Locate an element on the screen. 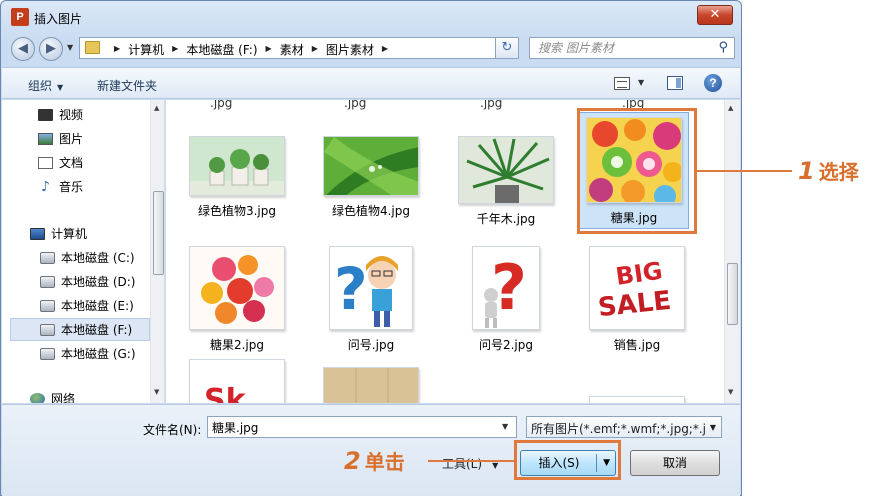 The image size is (870, 496). address-bar: ▶ 计算机 ▶ 本地磁盘 (F:) ▶ 素材 ▶ 图片素材 ▶ ▼ is located at coordinates (299, 48).